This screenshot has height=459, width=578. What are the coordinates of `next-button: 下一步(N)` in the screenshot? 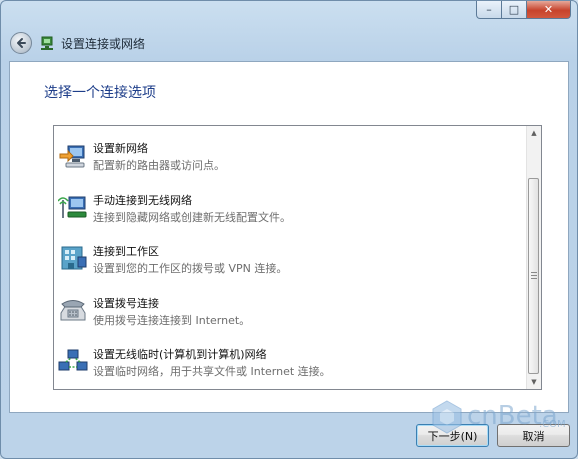 It's located at (452, 435).